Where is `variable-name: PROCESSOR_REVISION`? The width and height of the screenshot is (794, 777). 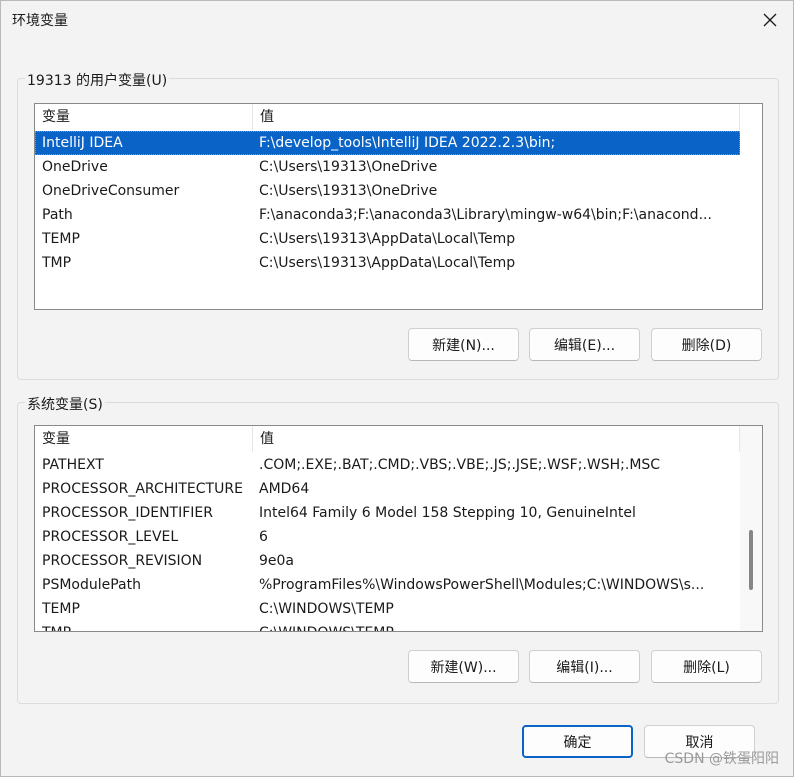 variable-name: PROCESSOR_REVISION is located at coordinates (122, 561).